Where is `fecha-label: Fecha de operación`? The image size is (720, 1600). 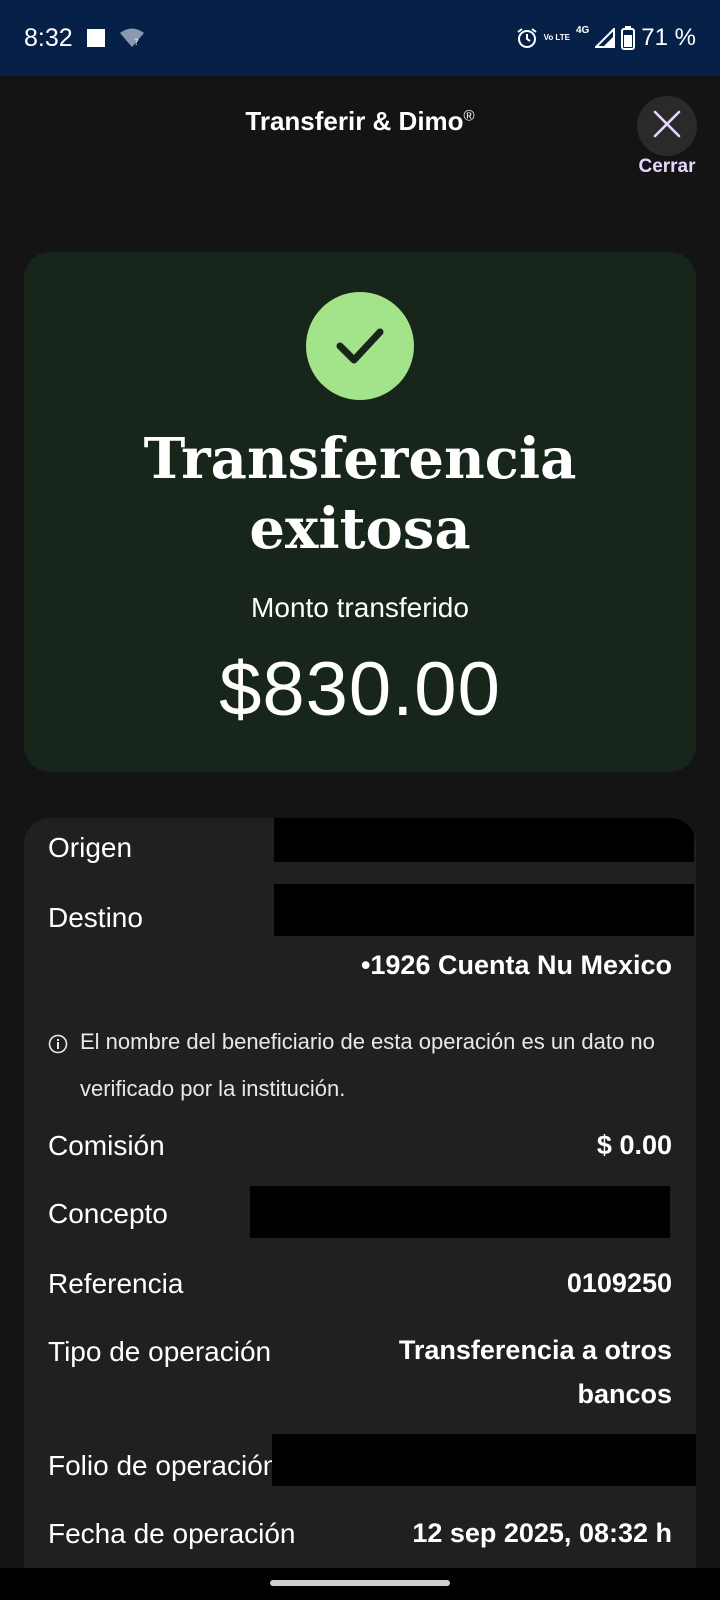
fecha-label: Fecha de operación is located at coordinates (172, 1533).